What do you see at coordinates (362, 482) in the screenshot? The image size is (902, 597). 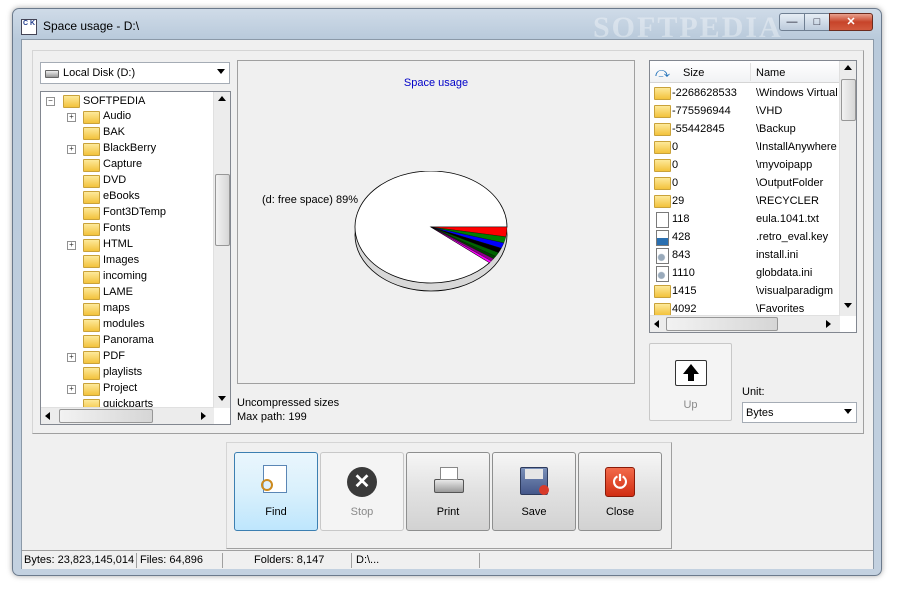 I see `stop-icon: ✕` at bounding box center [362, 482].